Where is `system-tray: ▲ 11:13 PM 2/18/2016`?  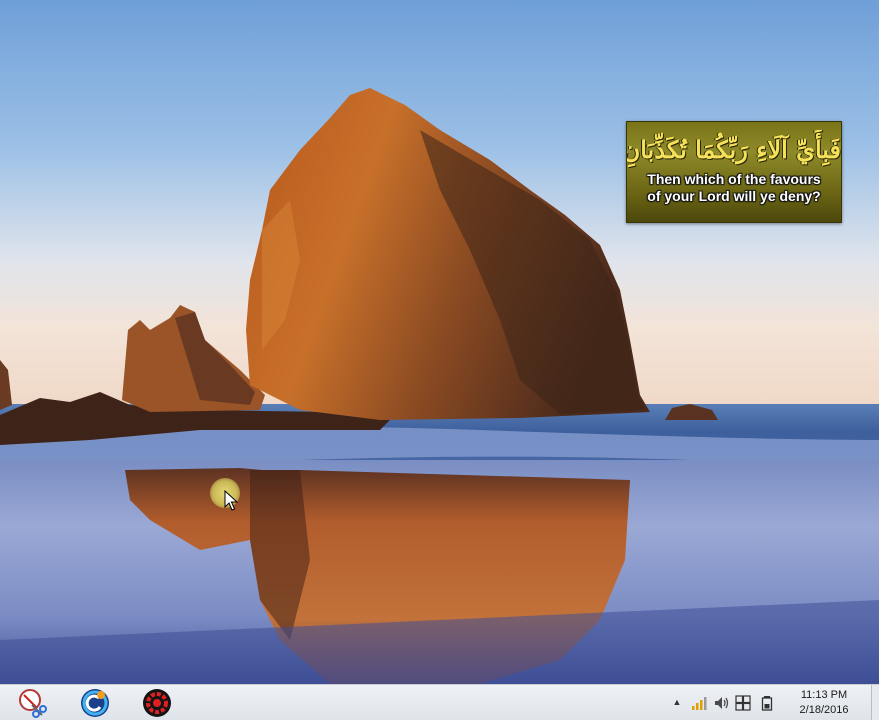
system-tray: ▲ 11:13 PM 2/18/2016 is located at coordinates (774, 702).